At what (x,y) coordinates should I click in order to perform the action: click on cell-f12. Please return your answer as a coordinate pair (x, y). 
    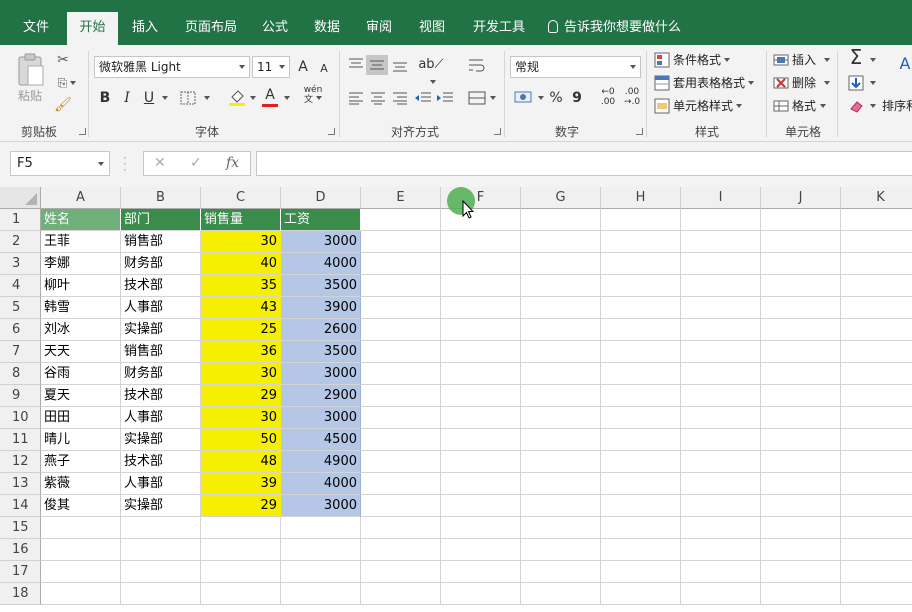
    Looking at the image, I should click on (481, 462).